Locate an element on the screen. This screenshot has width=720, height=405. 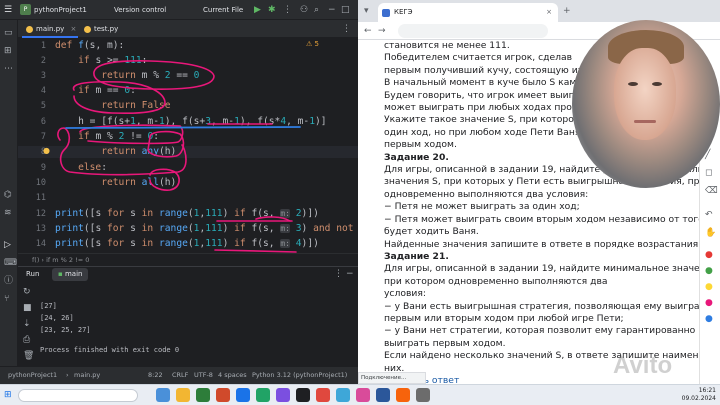
warning-count: ⚠ 5 is located at coordinates (312, 44).